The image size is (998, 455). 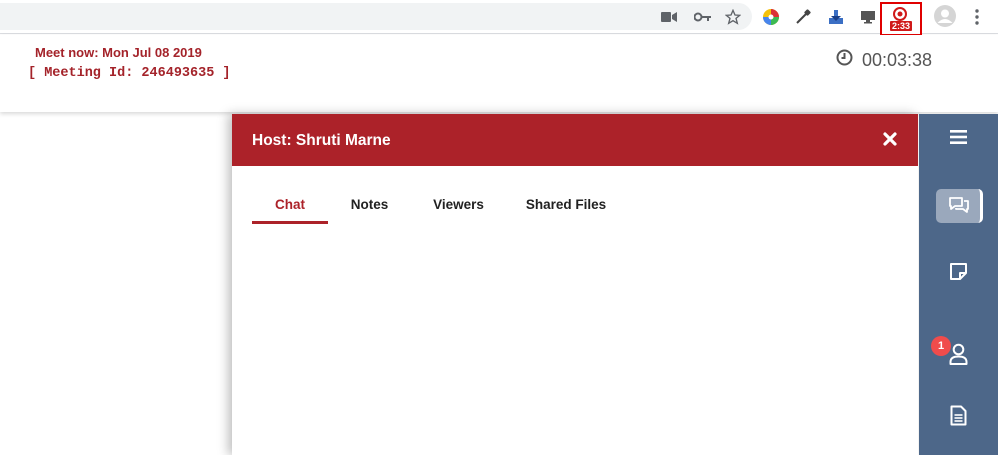 I want to click on video-camera-icon, so click(x=669, y=17).